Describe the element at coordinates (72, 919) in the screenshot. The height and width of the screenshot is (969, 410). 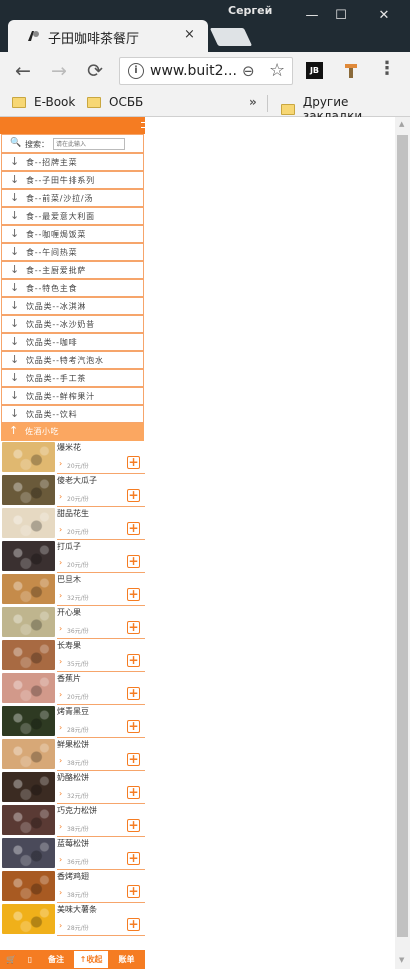
I see `product-item: 美味大薯条 › 28元/份 +` at that location.